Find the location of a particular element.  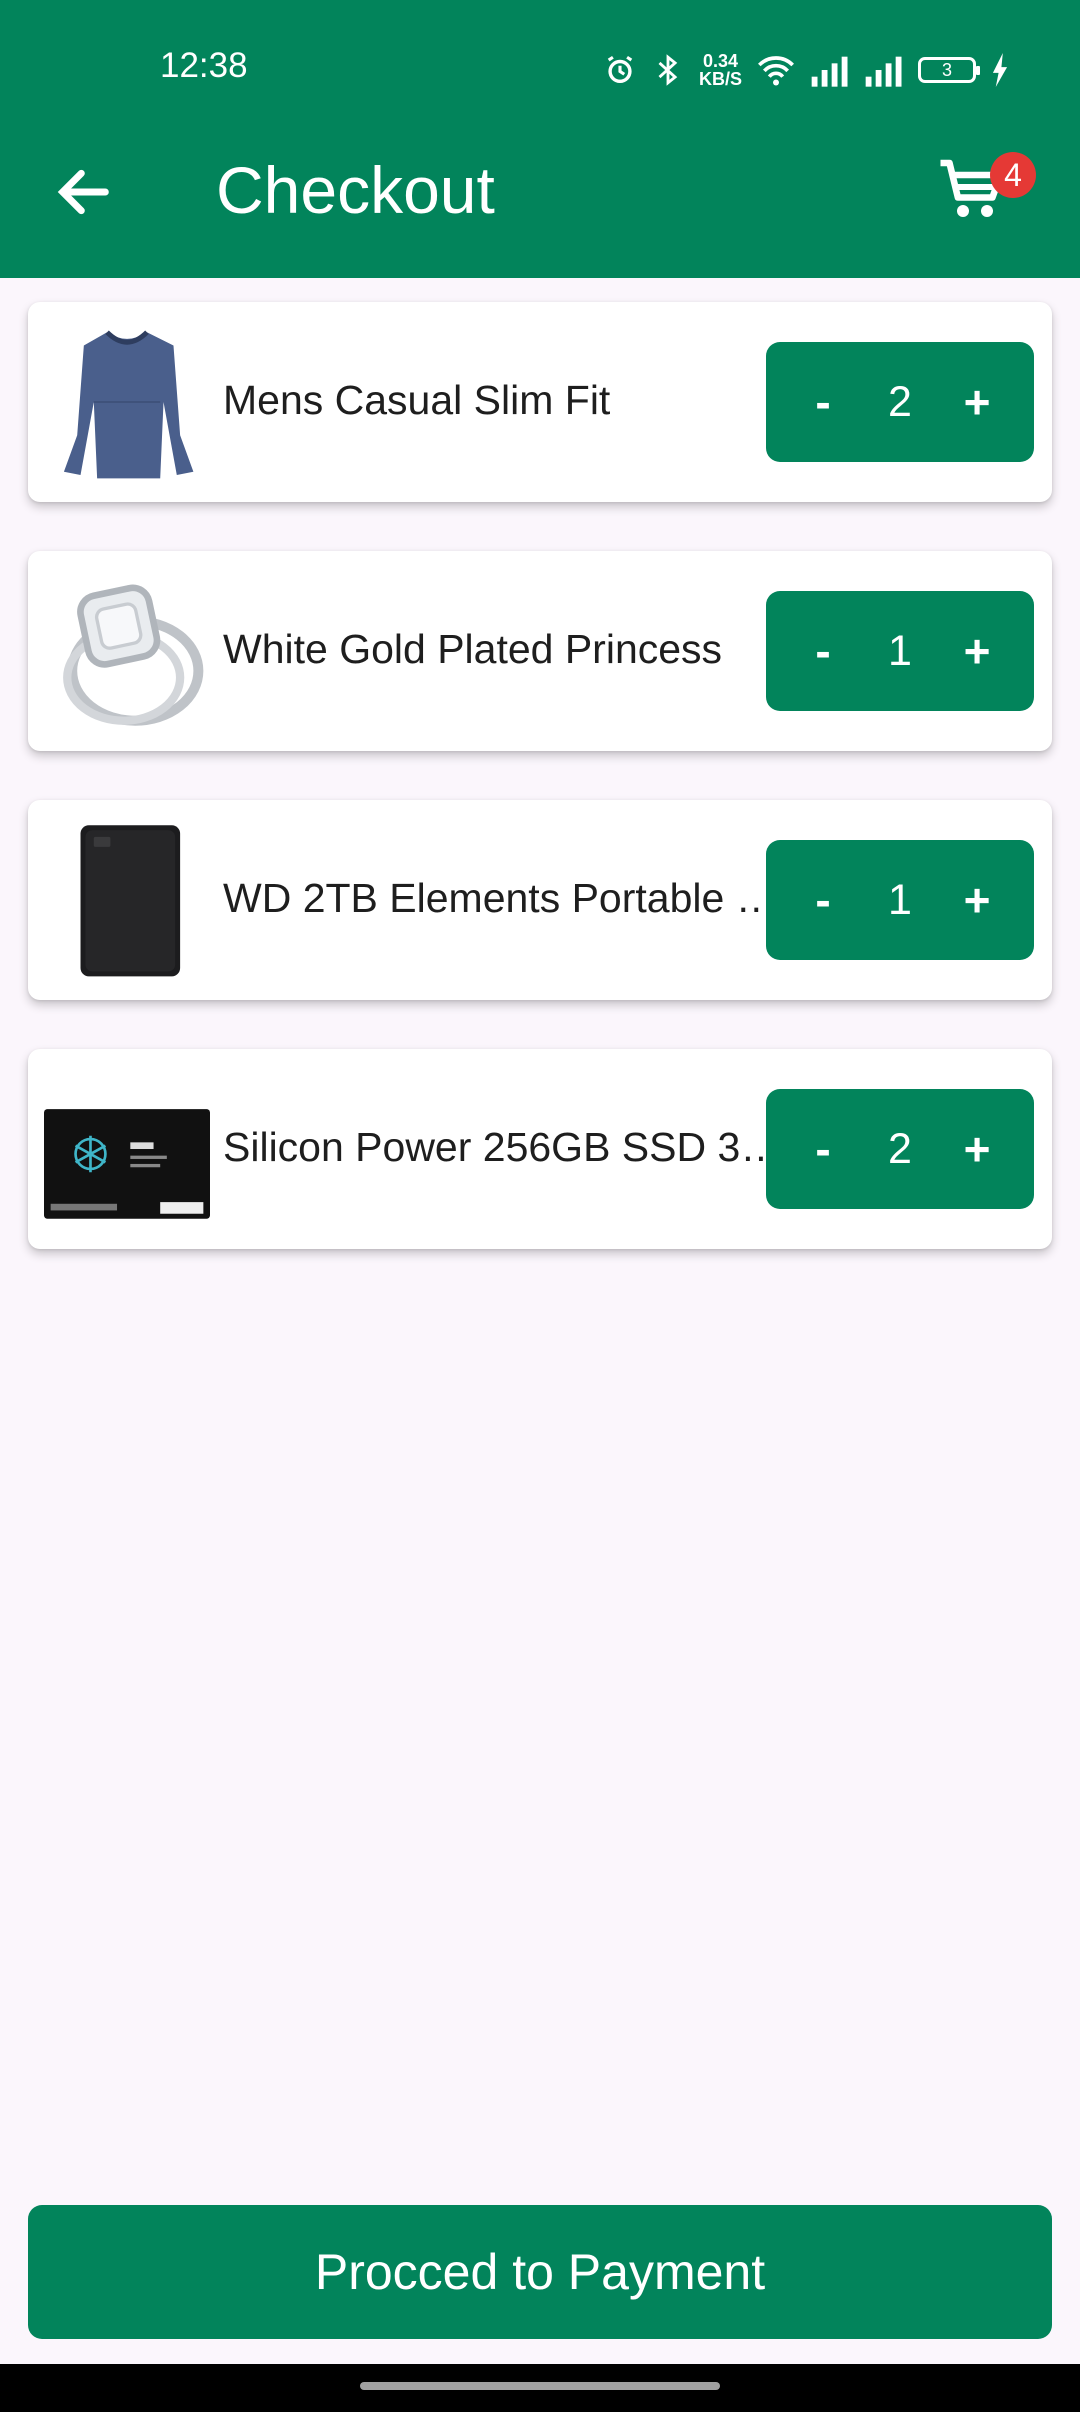

hard-drive-thumbnail is located at coordinates (130, 901).